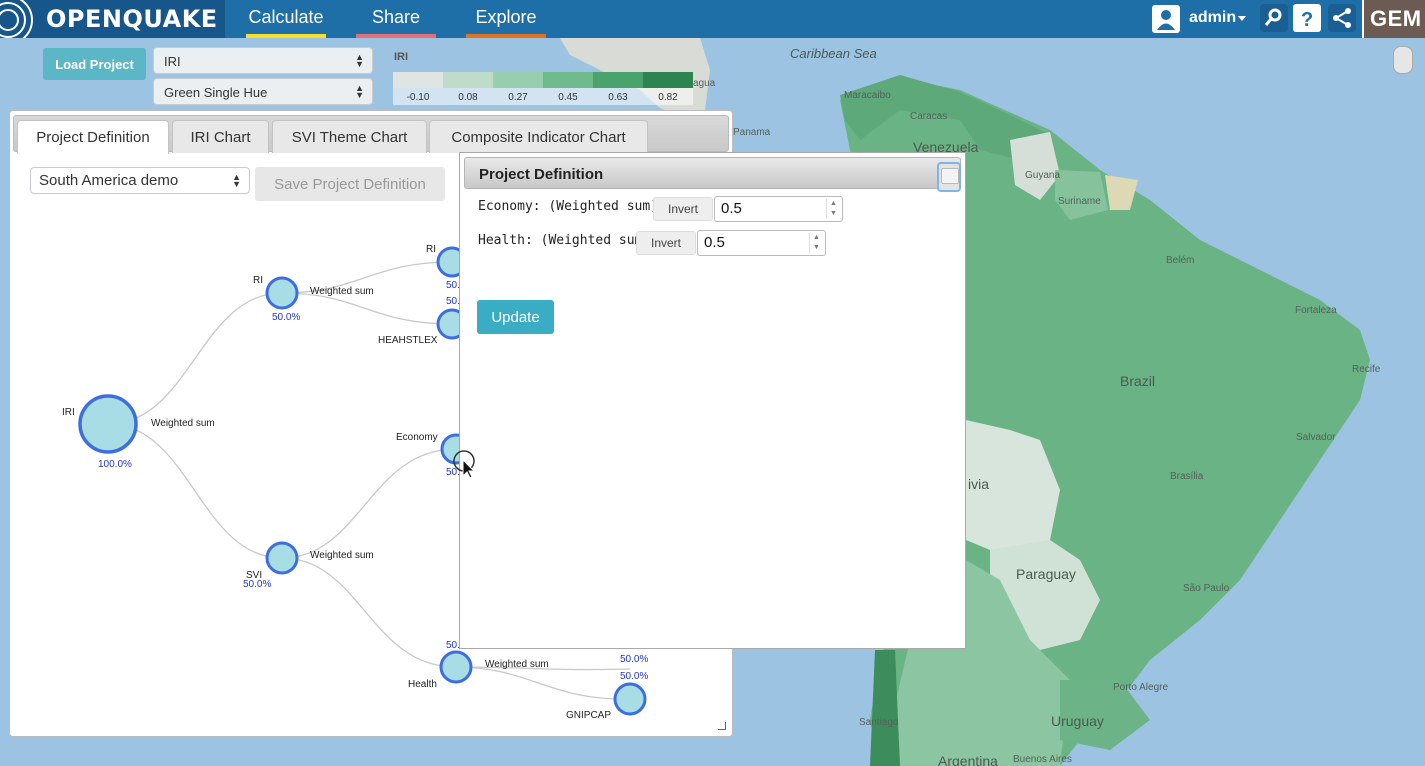 The image size is (1425, 766). Describe the element at coordinates (1212, 18) in the screenshot. I see `user-menu: admin` at that location.